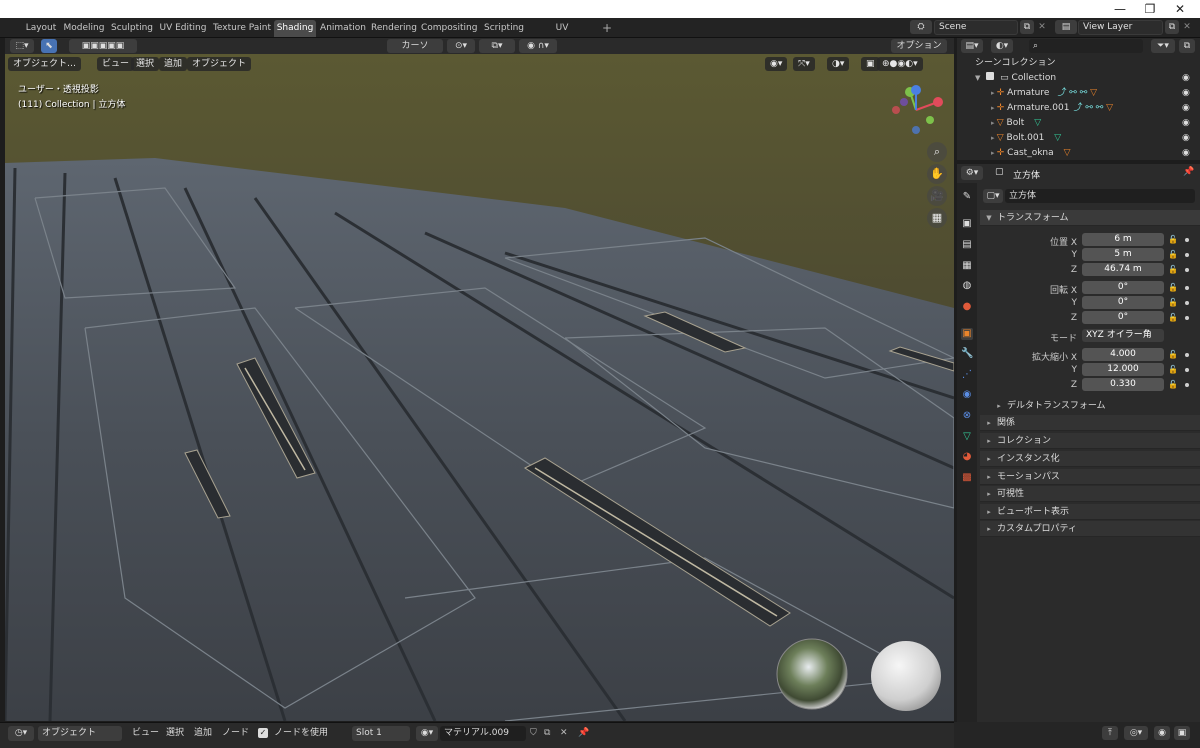 This screenshot has height=748, width=1200. Describe the element at coordinates (967, 266) in the screenshot. I see `view-layer-tab-icon: ▦` at that location.